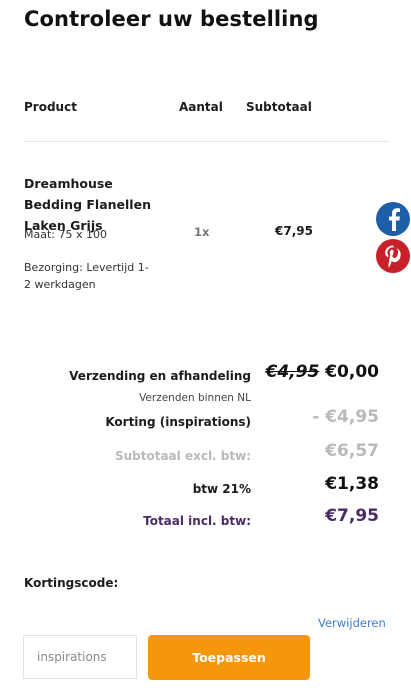 This screenshot has height=688, width=411. What do you see at coordinates (160, 376) in the screenshot?
I see `shipping-label: Verzending en afhandeling` at bounding box center [160, 376].